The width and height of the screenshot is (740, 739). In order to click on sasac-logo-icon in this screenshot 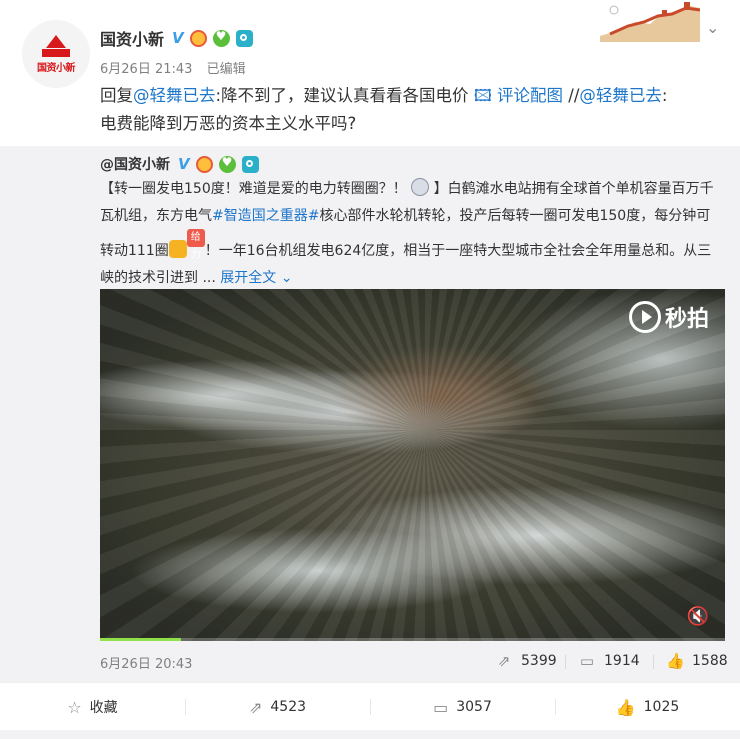, I will do `click(56, 45)`.